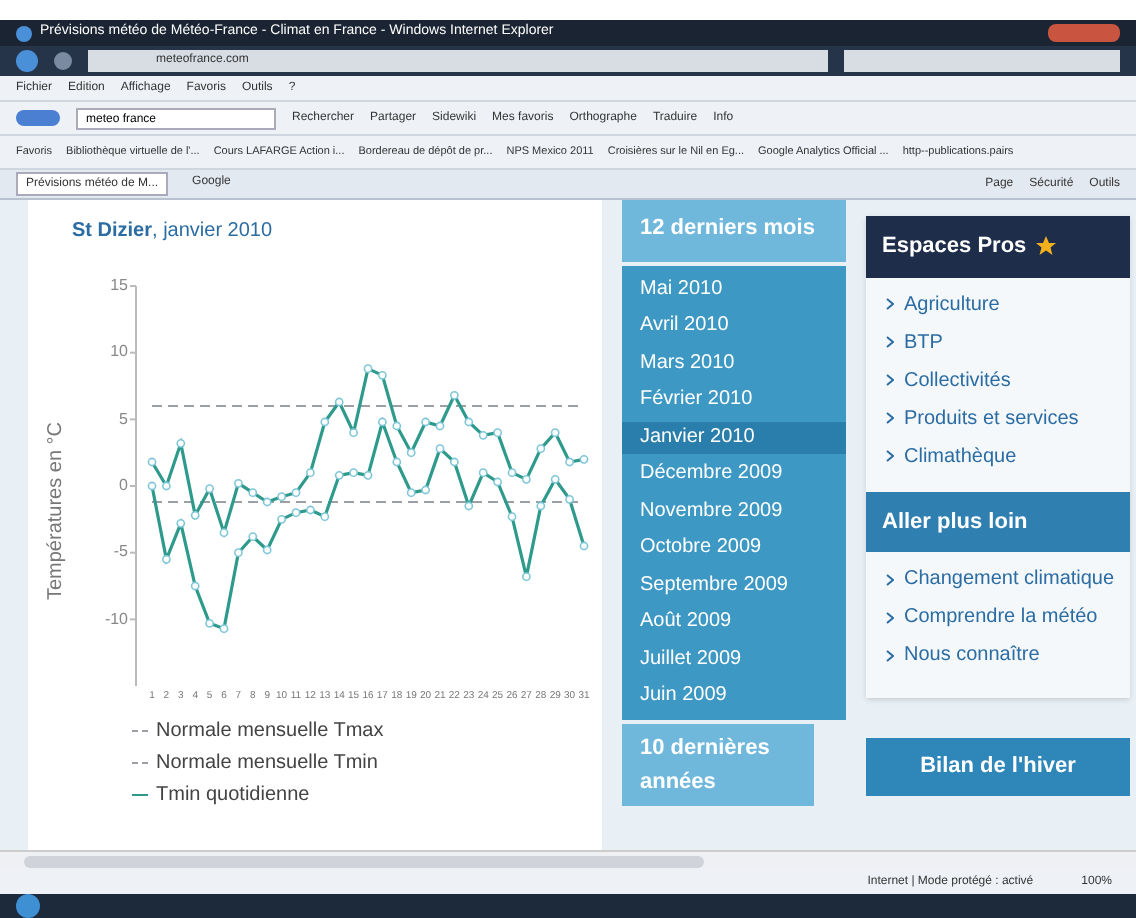  Describe the element at coordinates (1009, 579) in the screenshot. I see `sidebar-link: Changement climatique` at that location.